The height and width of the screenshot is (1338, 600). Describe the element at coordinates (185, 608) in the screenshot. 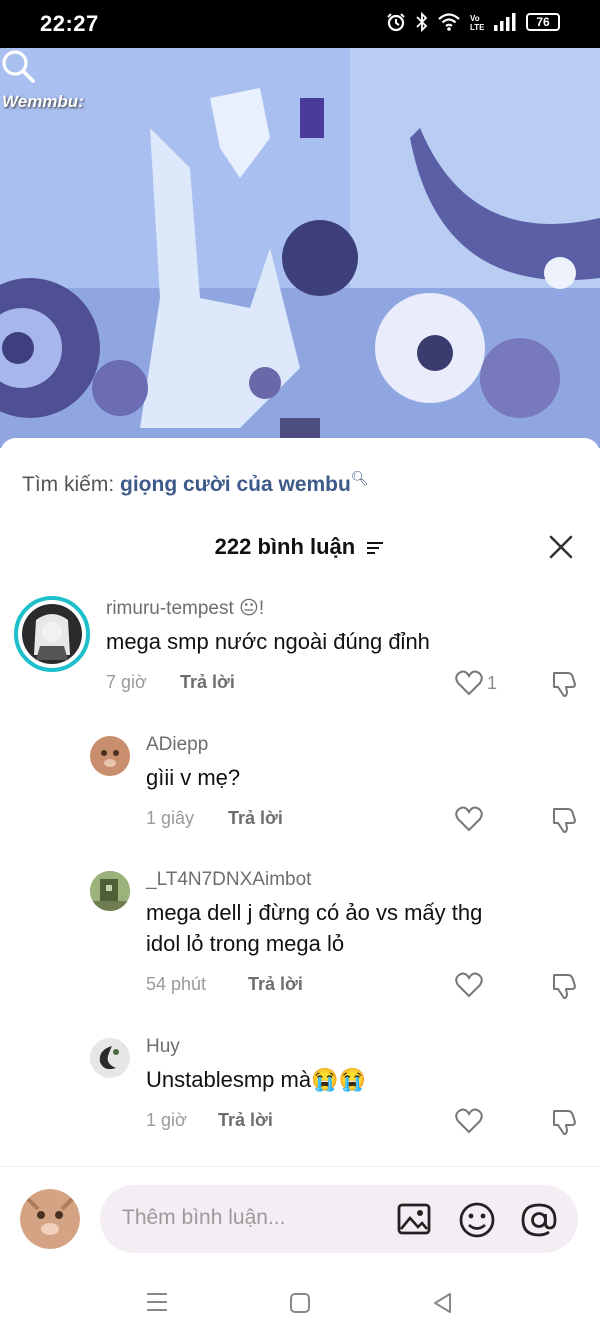

I see `comment-username: rimuru-tempest 😐︎!` at that location.